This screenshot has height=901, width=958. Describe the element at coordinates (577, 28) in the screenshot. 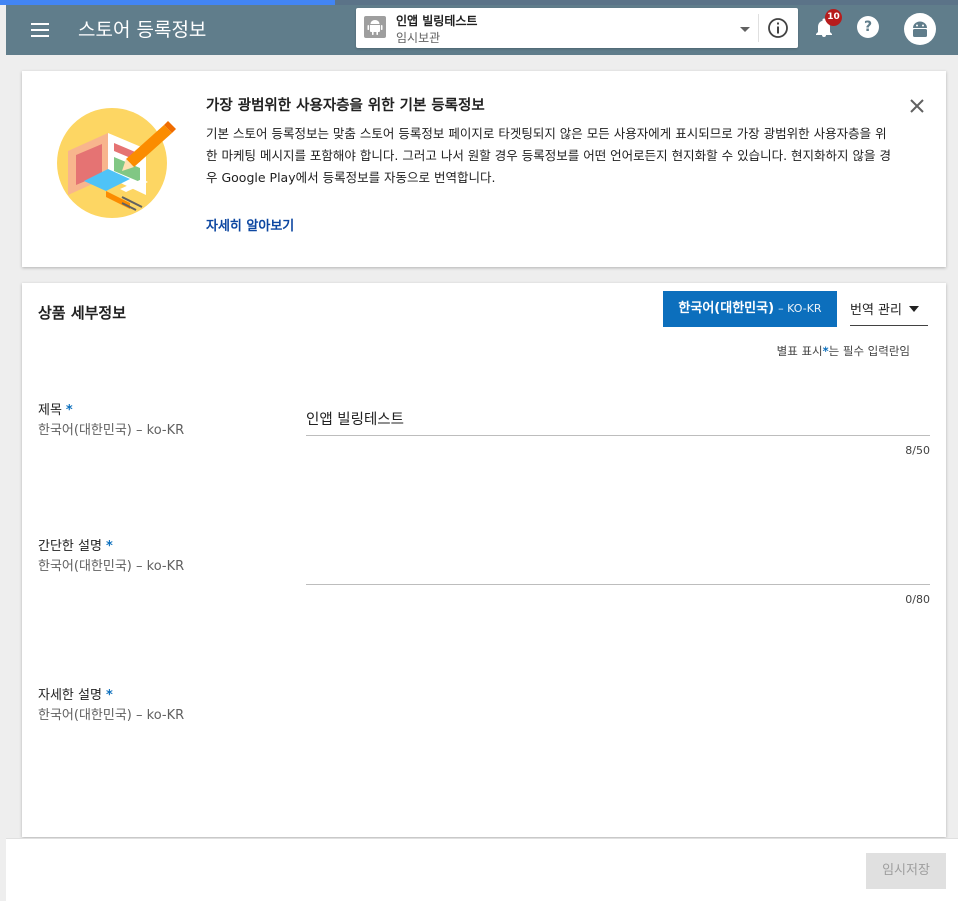

I see `app-selector: 인앱 빌링테스트 임시보관` at that location.